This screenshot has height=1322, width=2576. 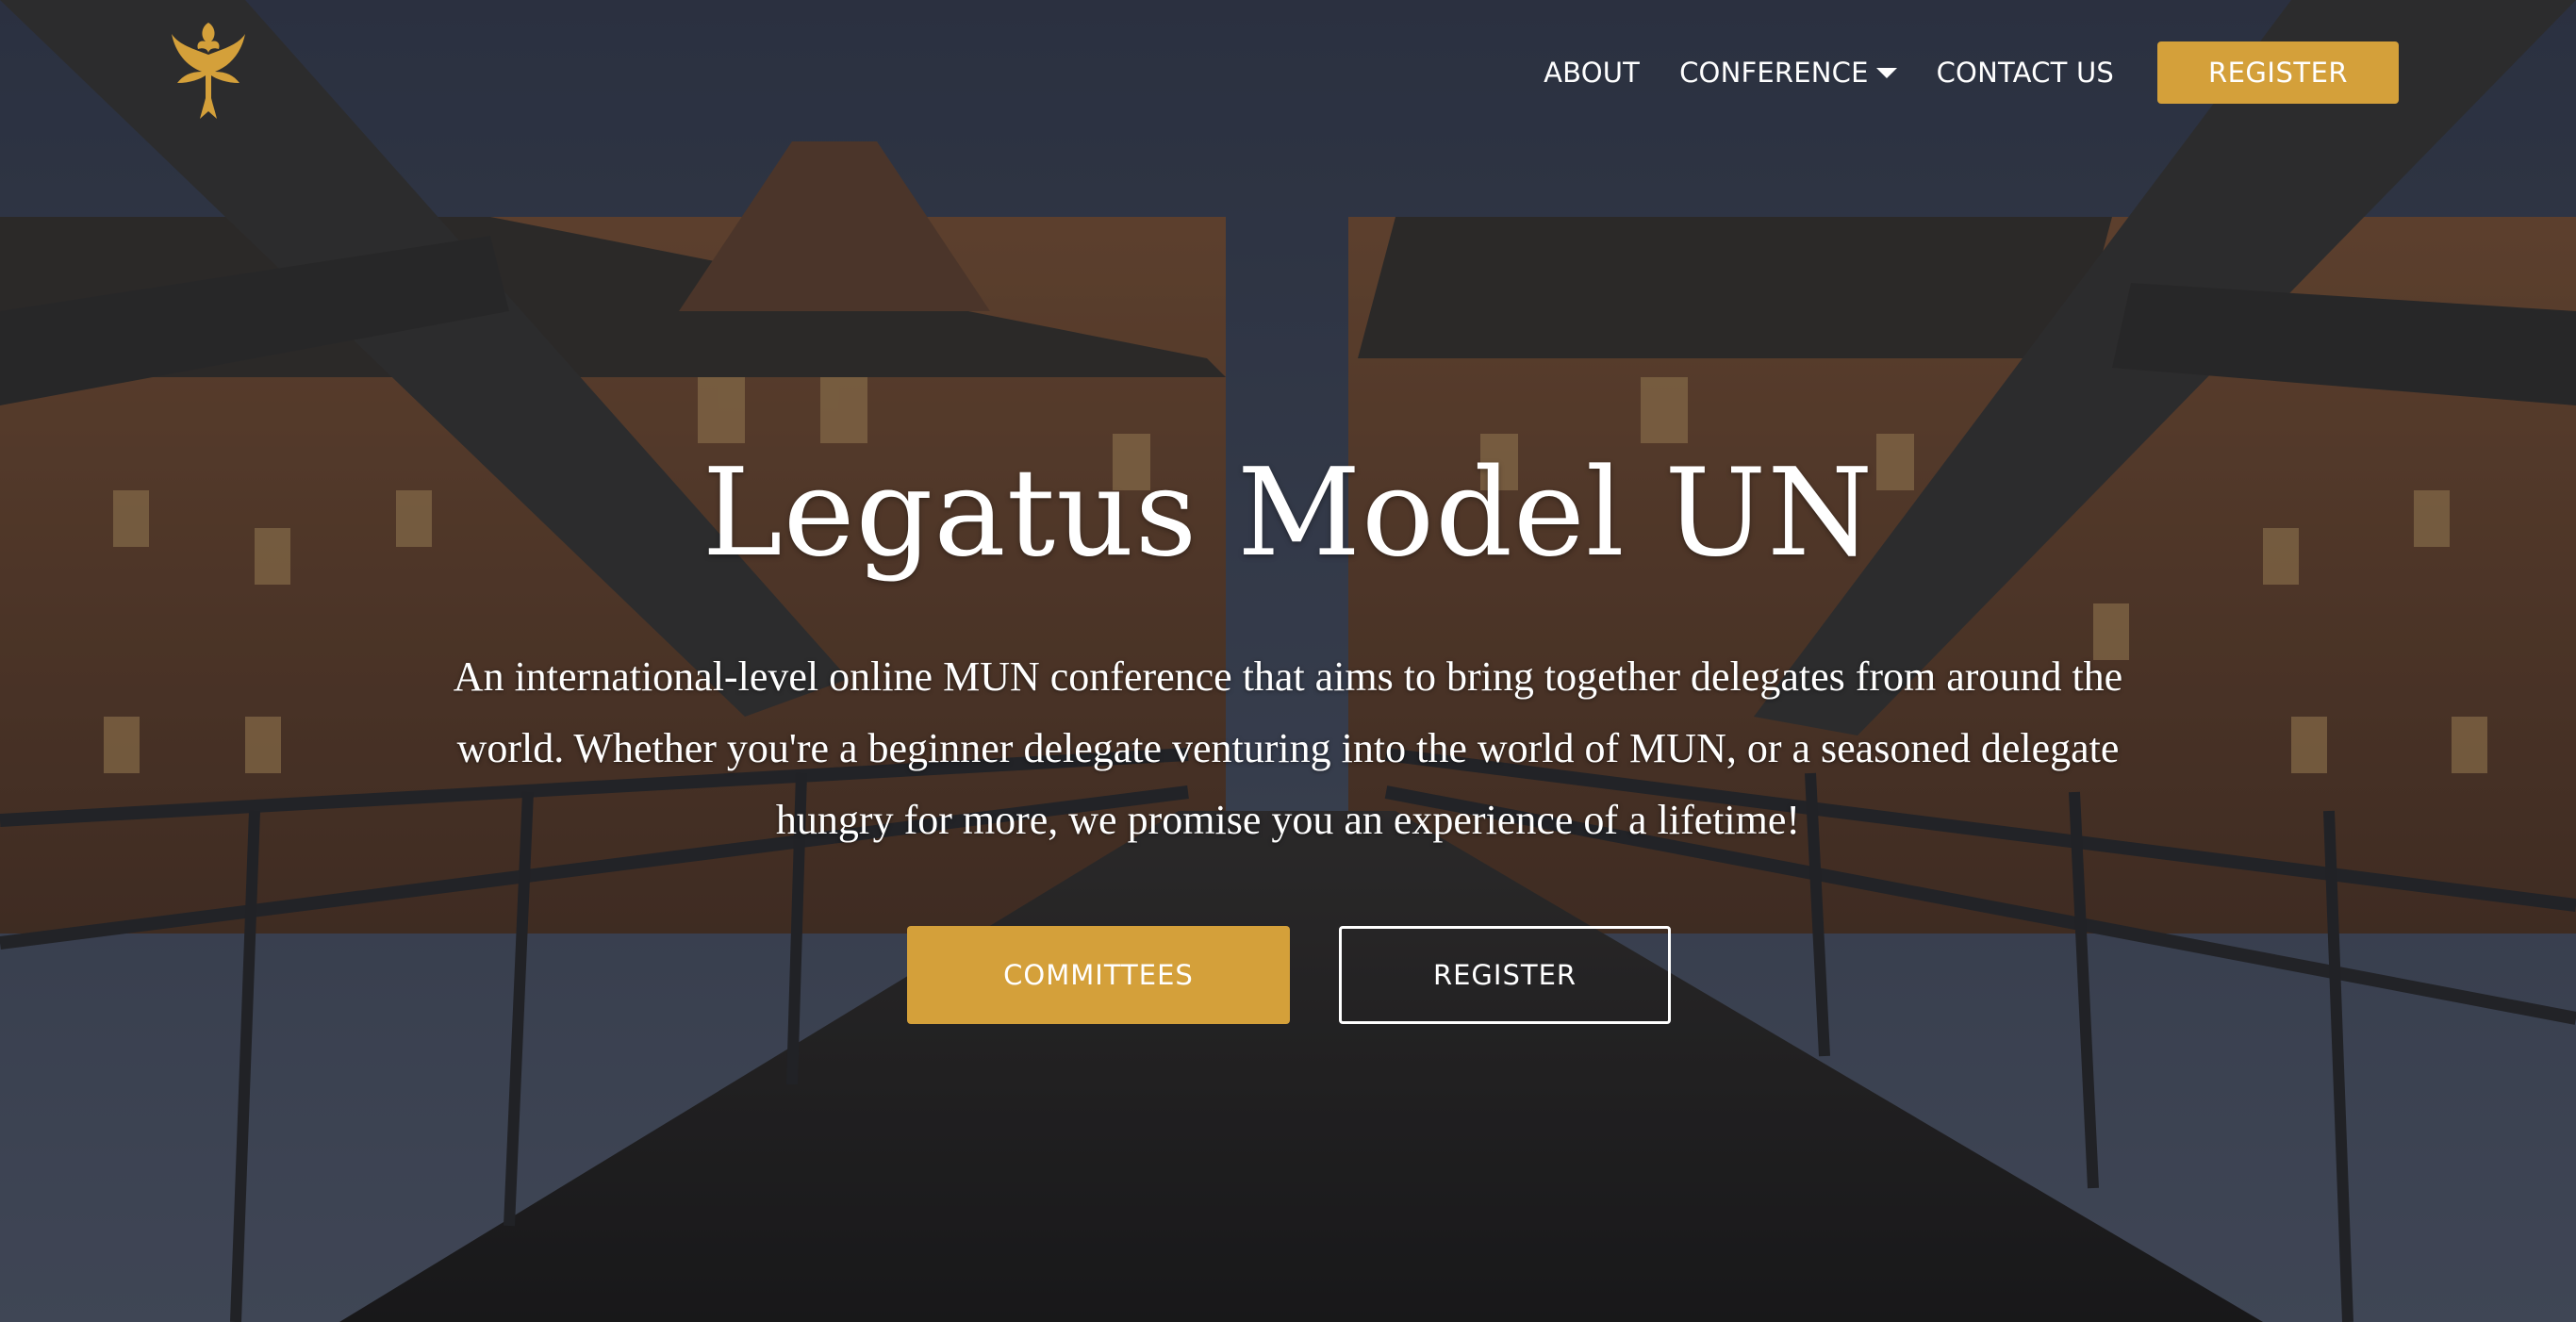 I want to click on page-title: Legatus Model UN, so click(x=1288, y=513).